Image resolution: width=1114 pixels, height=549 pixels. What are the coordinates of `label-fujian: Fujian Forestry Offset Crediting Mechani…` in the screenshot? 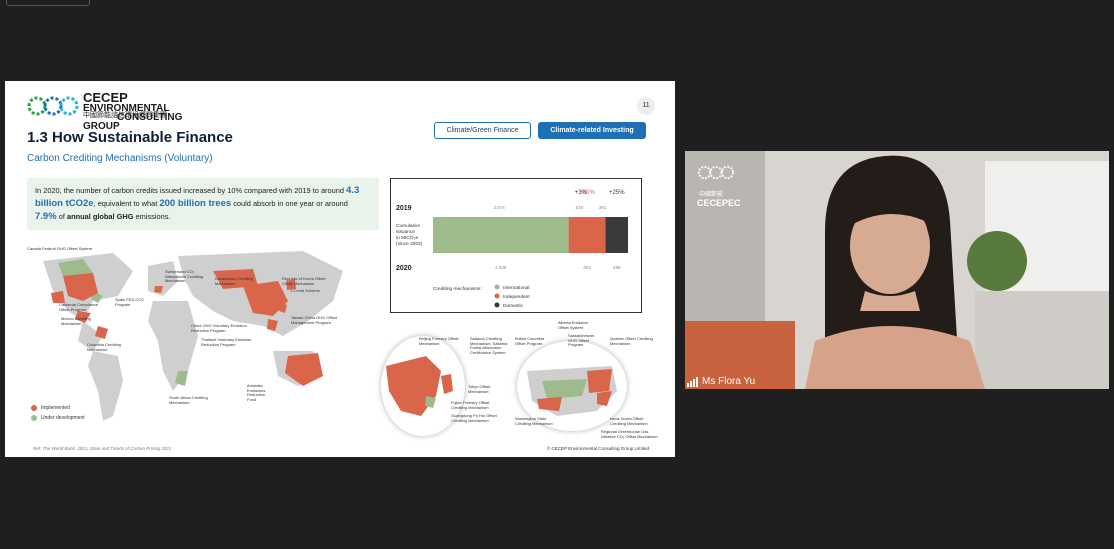 It's located at (470, 405).